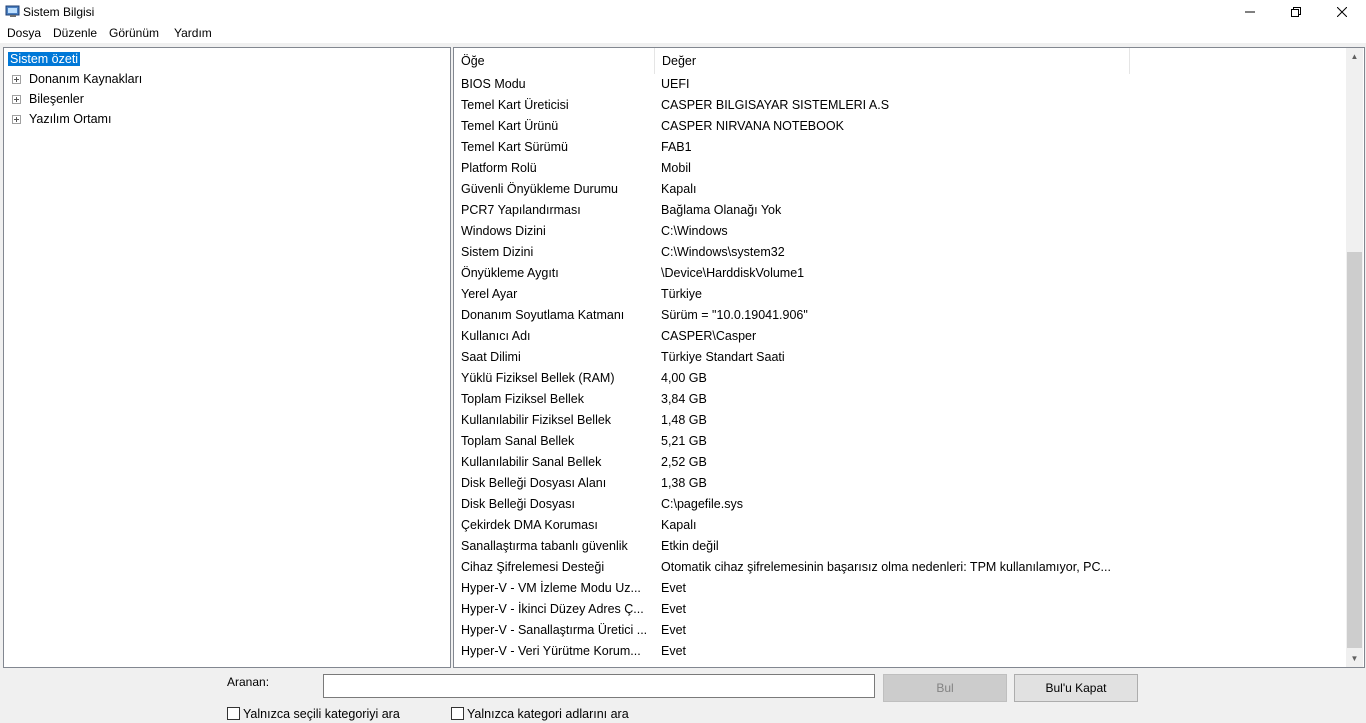 This screenshot has height=723, width=1366. What do you see at coordinates (683, 33) in the screenshot?
I see `menu-bar: Dosya Düzenle Görünüm Yardım` at bounding box center [683, 33].